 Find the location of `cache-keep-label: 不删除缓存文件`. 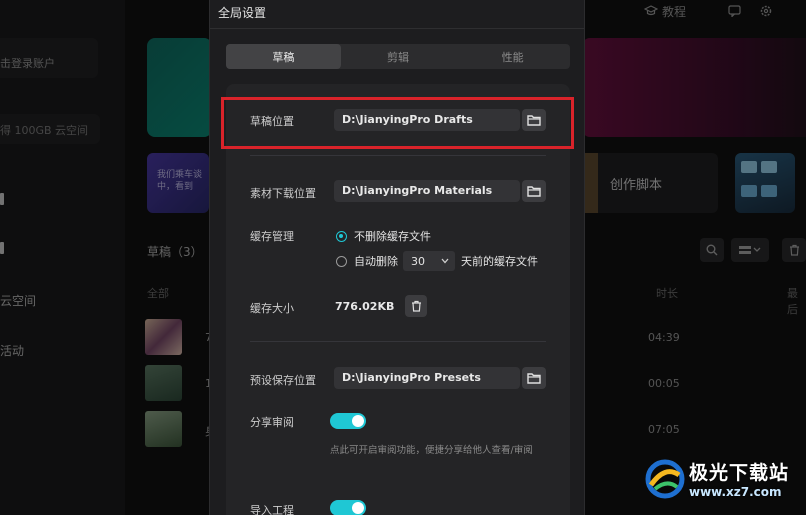

cache-keep-label: 不删除缓存文件 is located at coordinates (392, 236).